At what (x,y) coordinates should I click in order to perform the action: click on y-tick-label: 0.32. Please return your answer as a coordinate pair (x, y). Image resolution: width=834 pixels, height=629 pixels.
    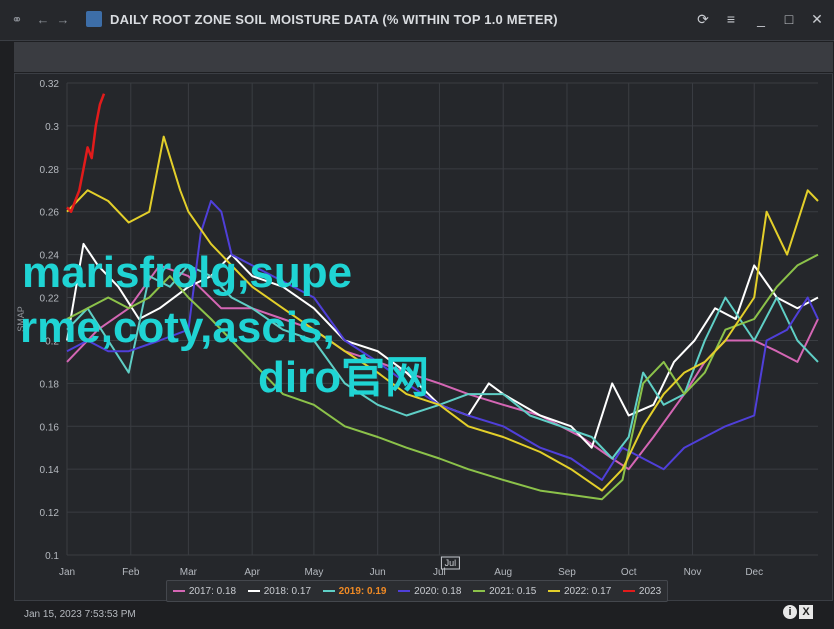
    Looking at the image, I should click on (50, 84).